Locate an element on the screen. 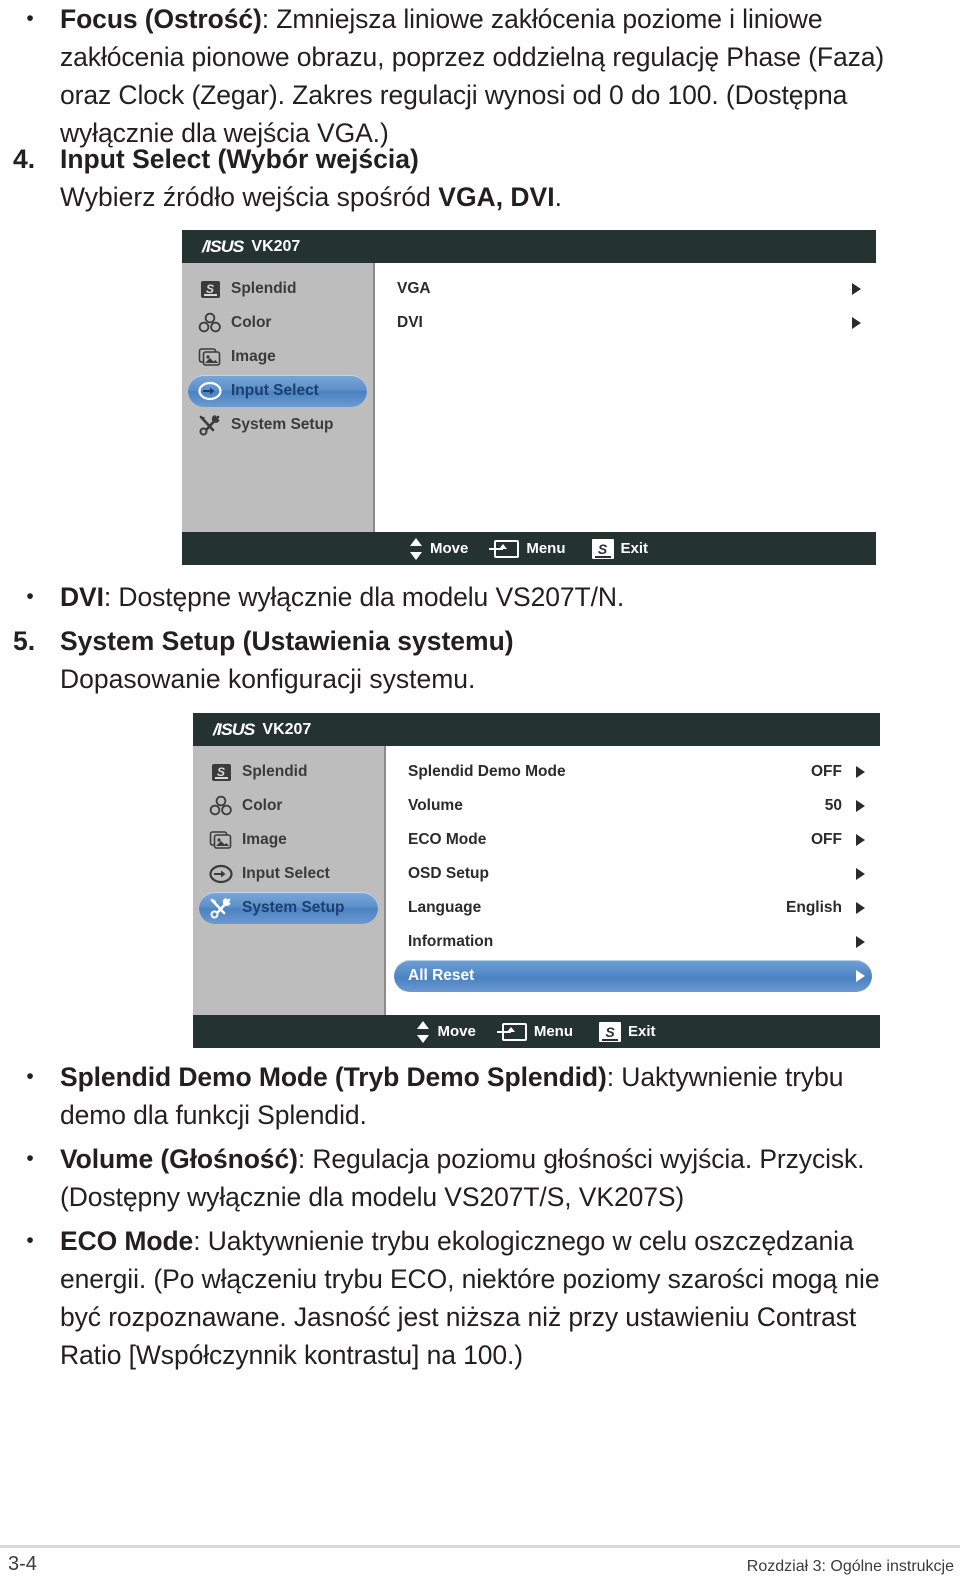  osd-row-language: Language English is located at coordinates (633, 908).